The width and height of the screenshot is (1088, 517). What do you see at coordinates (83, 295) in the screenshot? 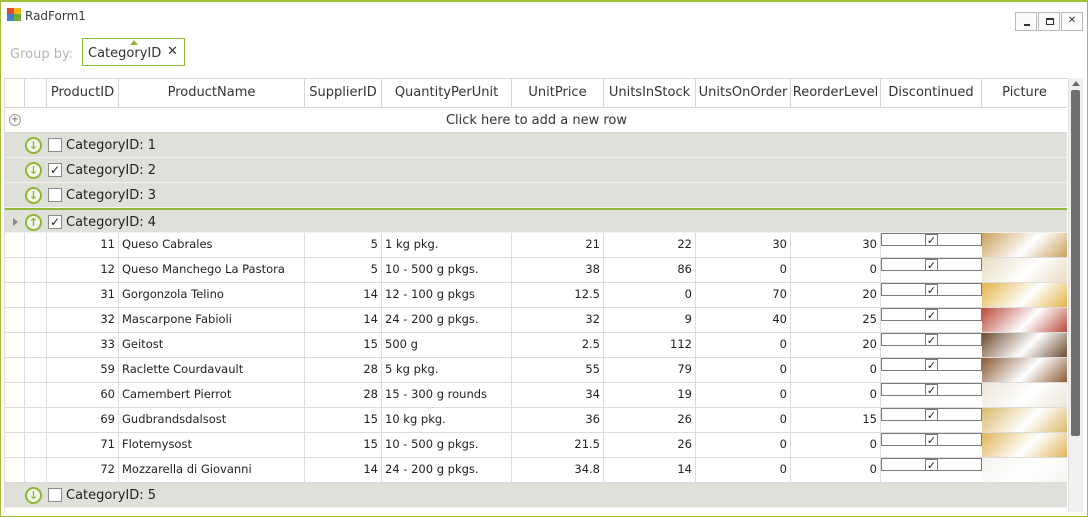
I see `cell-productid: 31` at bounding box center [83, 295].